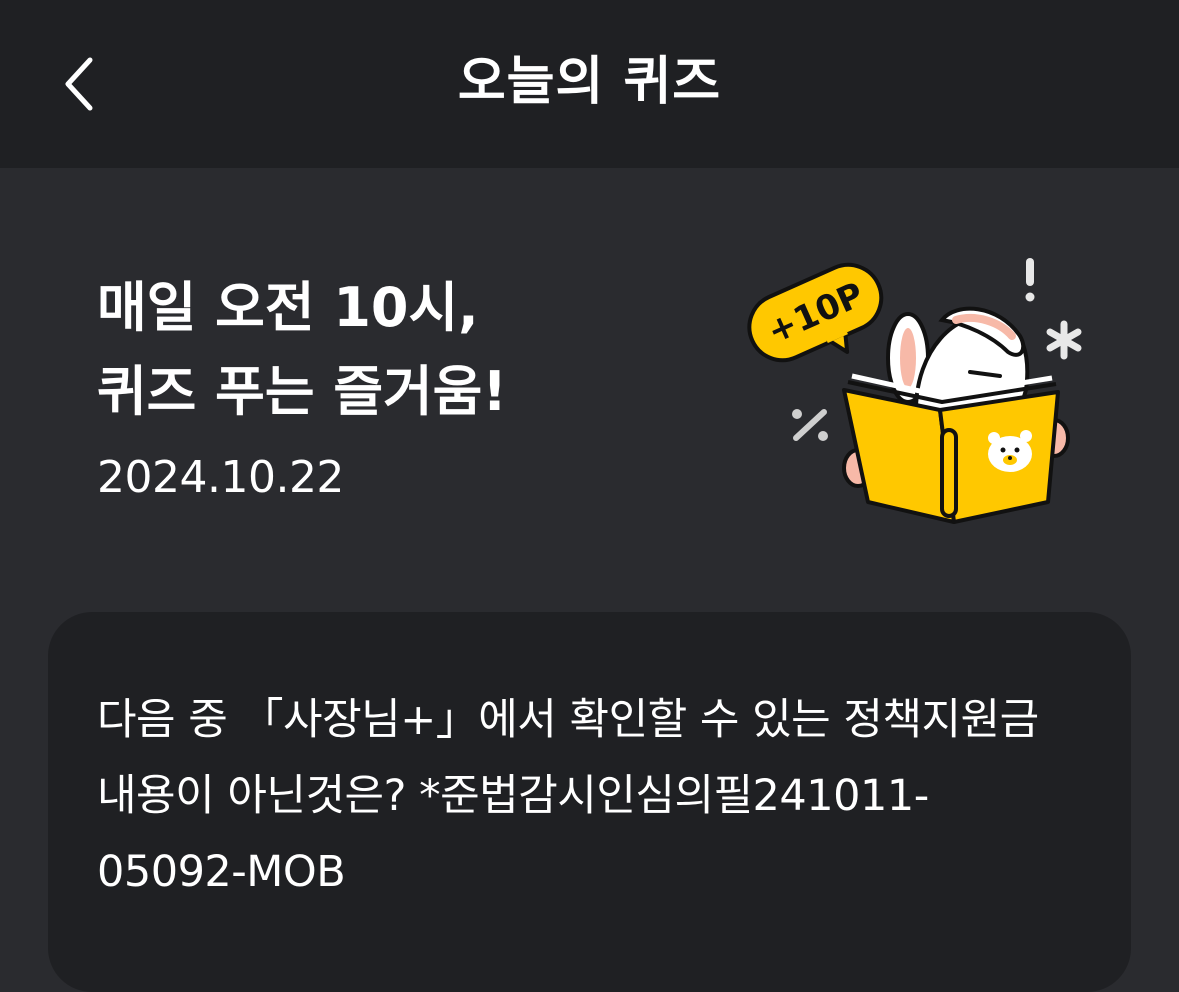  What do you see at coordinates (288, 307) in the screenshot?
I see `hero-heading-line-1: 매일 오전 10시,` at bounding box center [288, 307].